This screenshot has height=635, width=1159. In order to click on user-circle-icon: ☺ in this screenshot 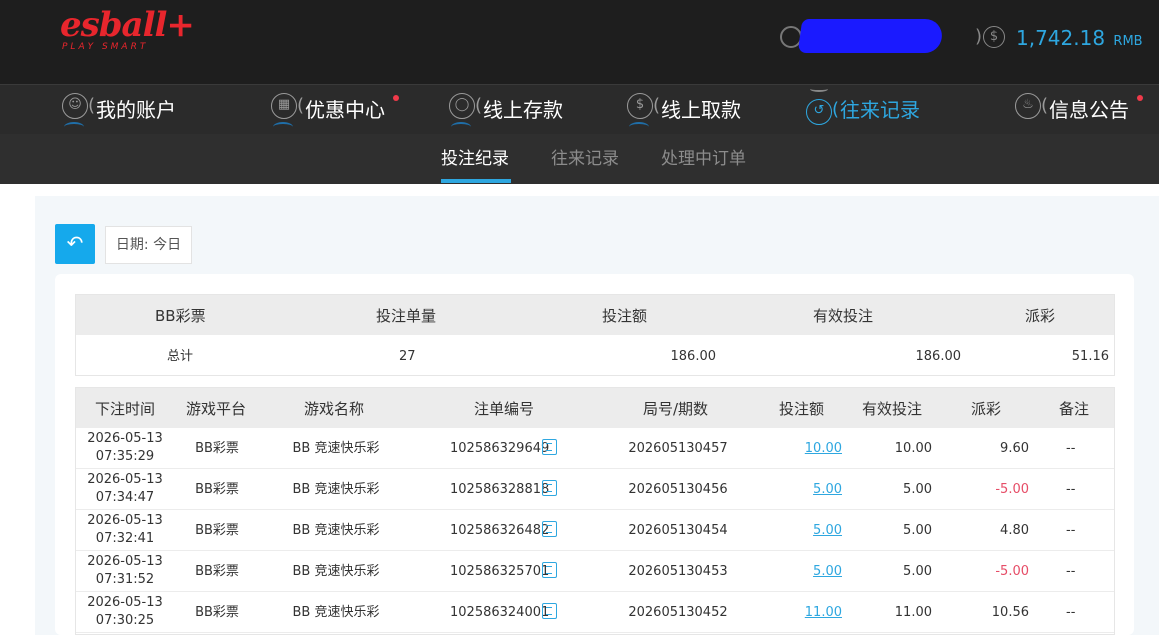, I will do `click(75, 106)`.